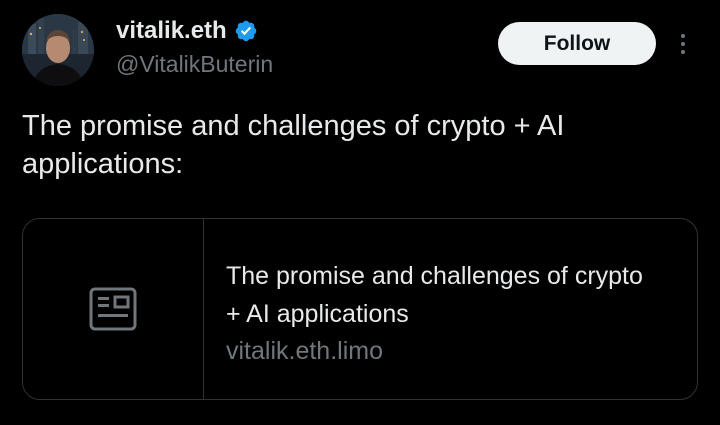 This screenshot has height=425, width=720. I want to click on author-handle: @VitalikButerin, so click(194, 64).